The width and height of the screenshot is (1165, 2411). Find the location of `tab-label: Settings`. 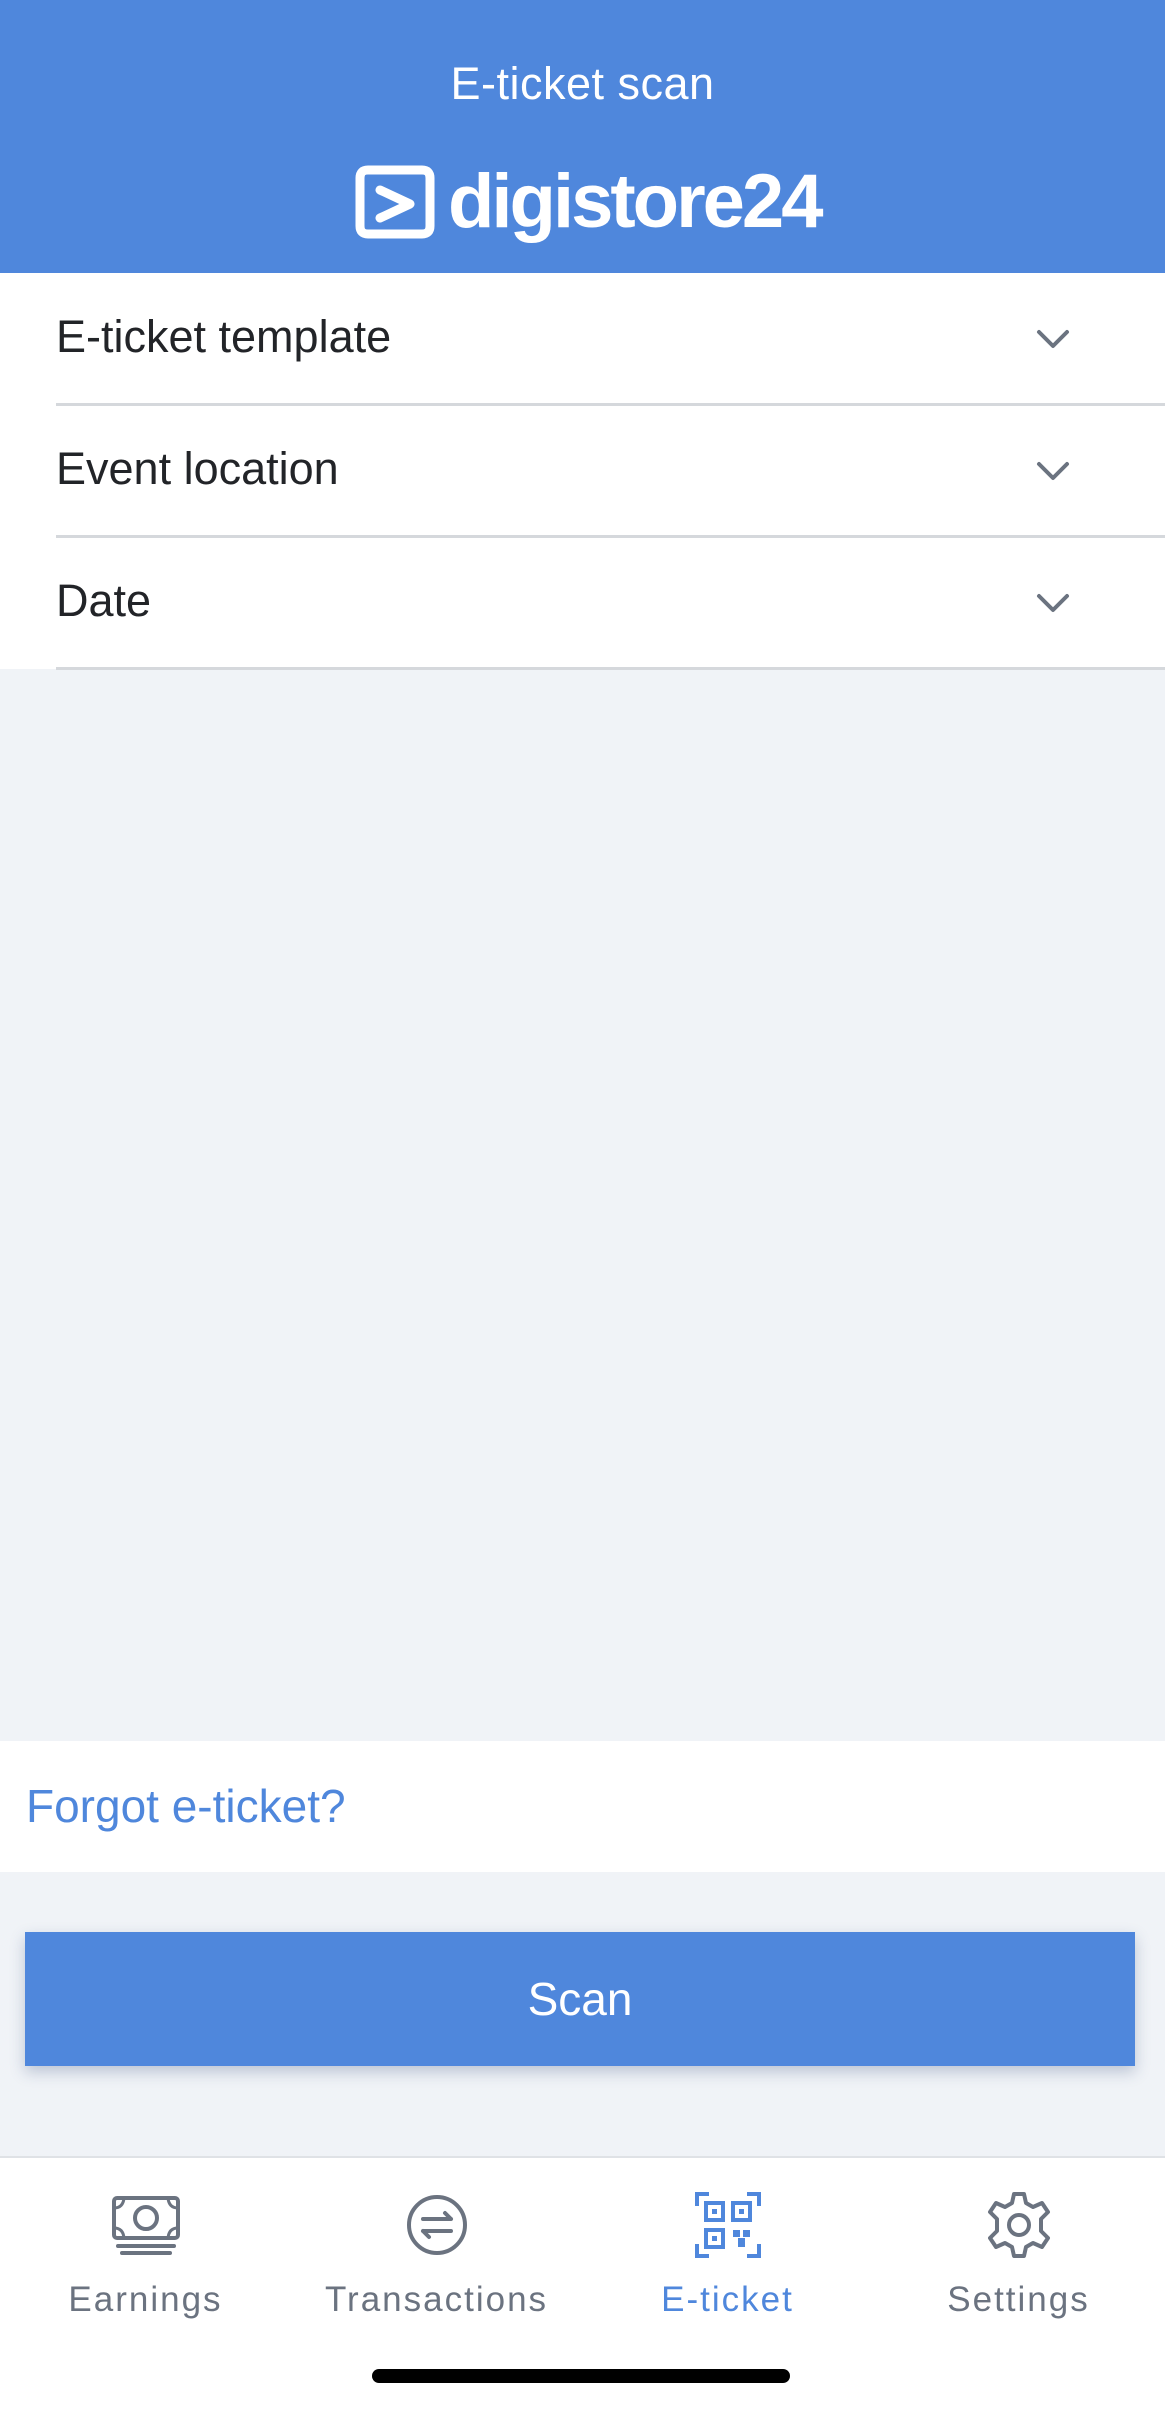

tab-label: Settings is located at coordinates (1018, 2299).